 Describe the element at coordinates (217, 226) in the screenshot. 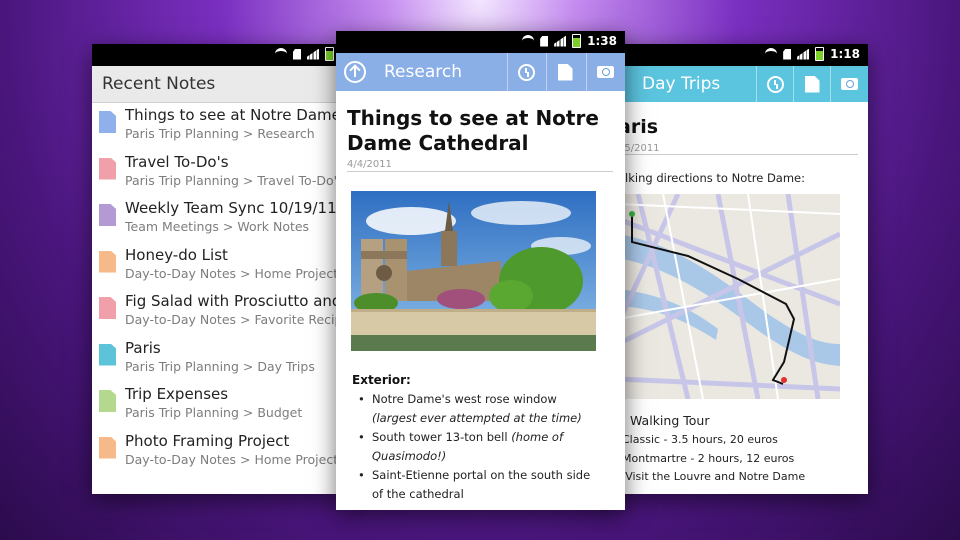

I see `note-path: Team Meetings > Work Notes` at that location.